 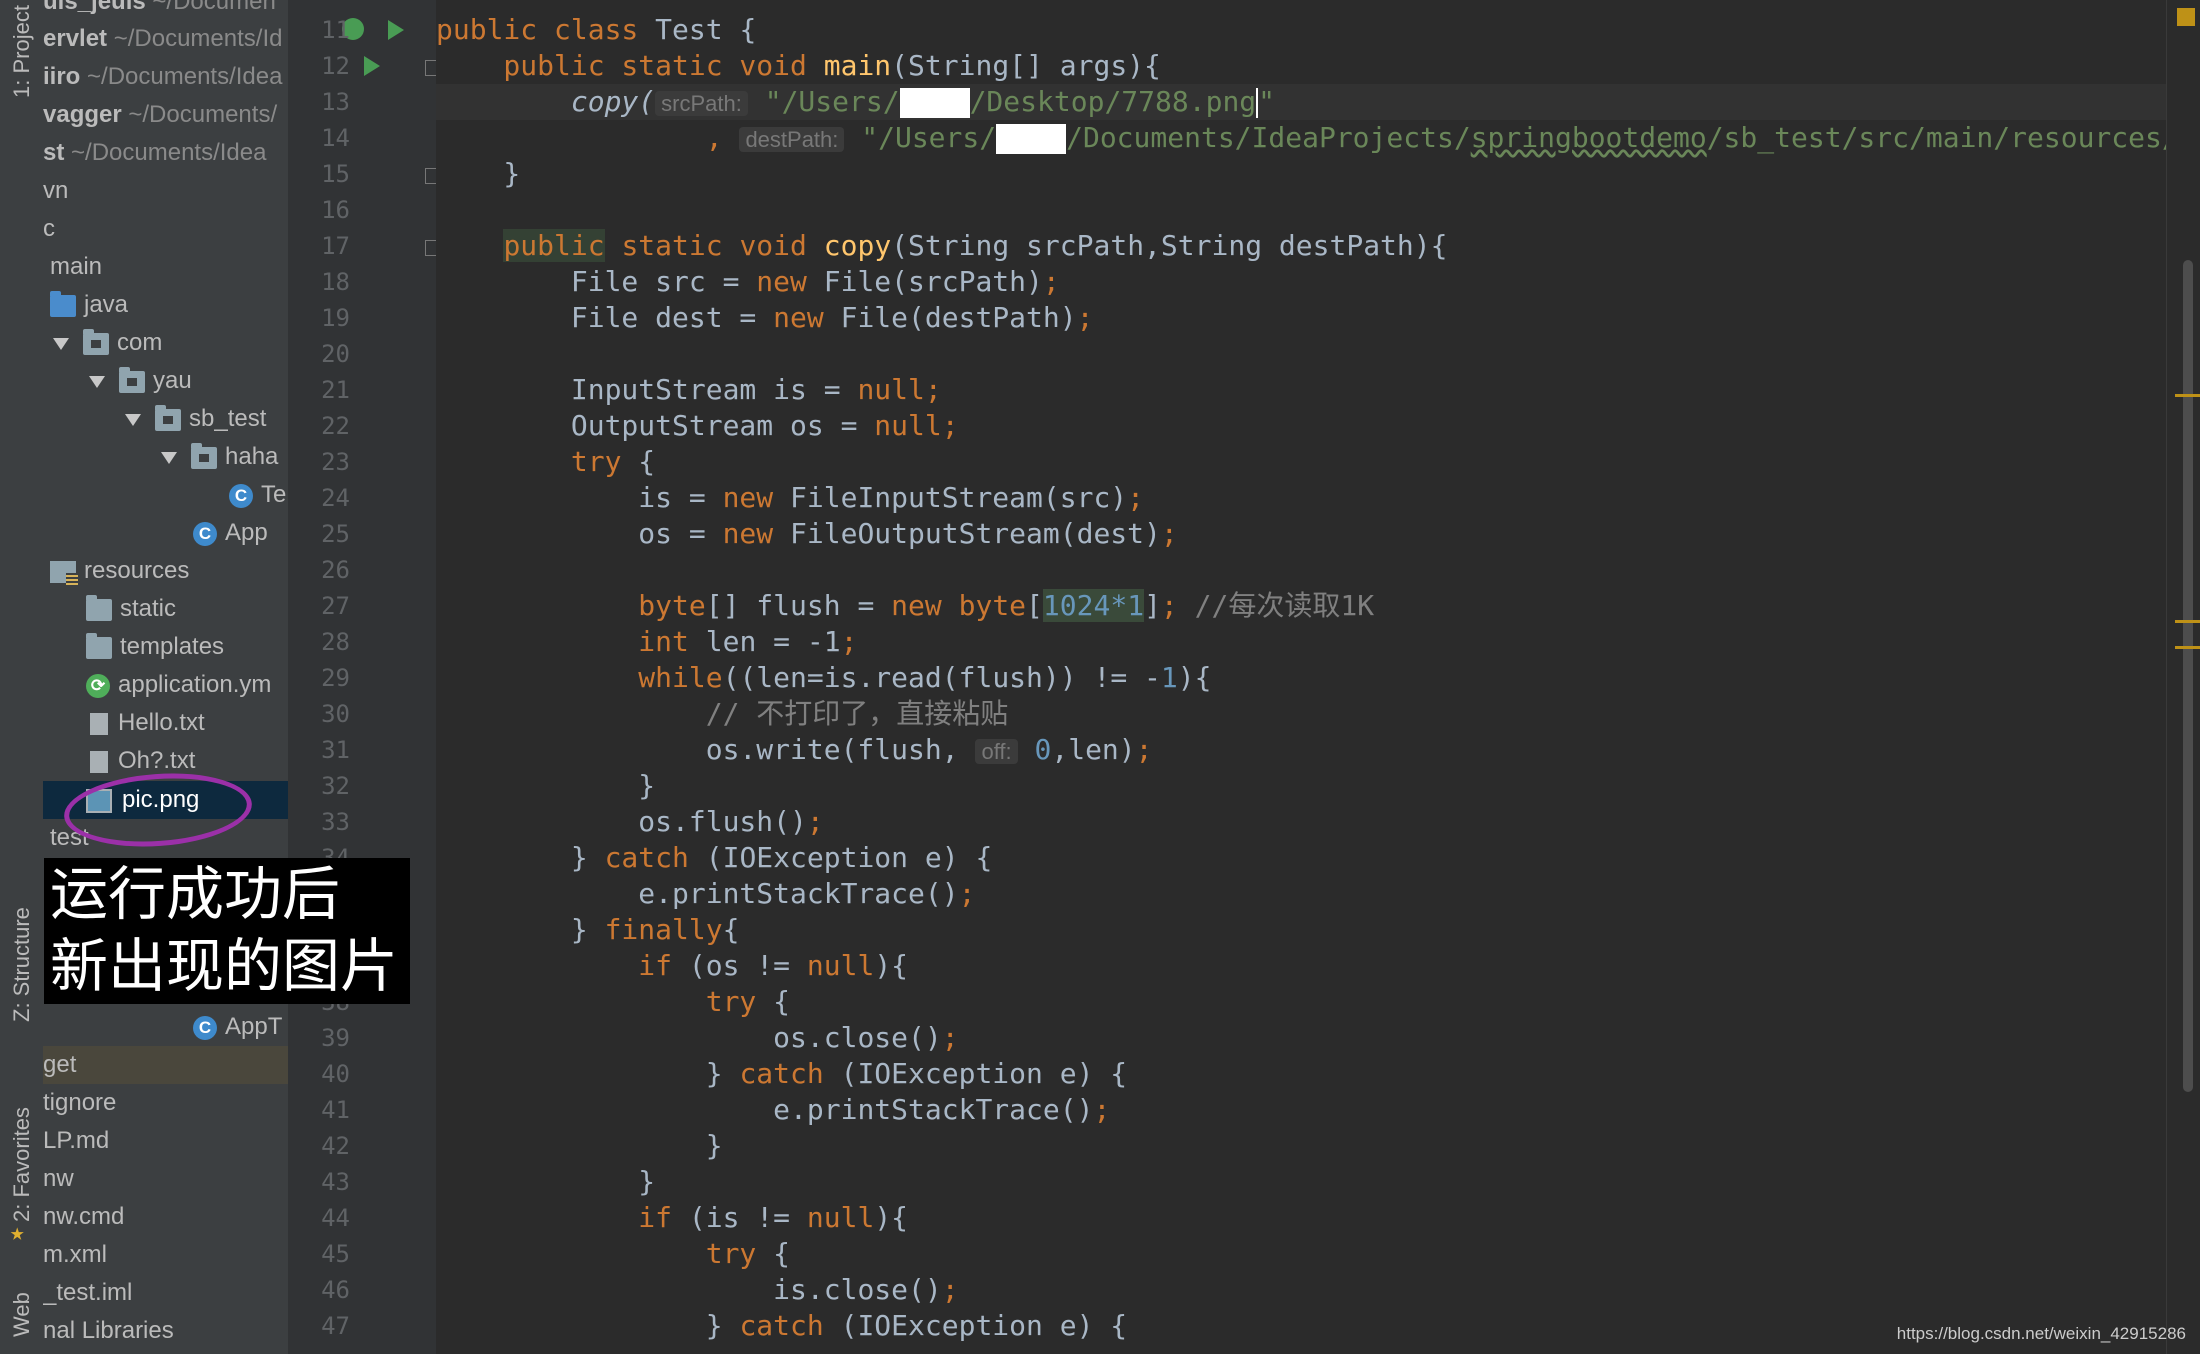 I want to click on tree-item-java: java, so click(x=165, y=305).